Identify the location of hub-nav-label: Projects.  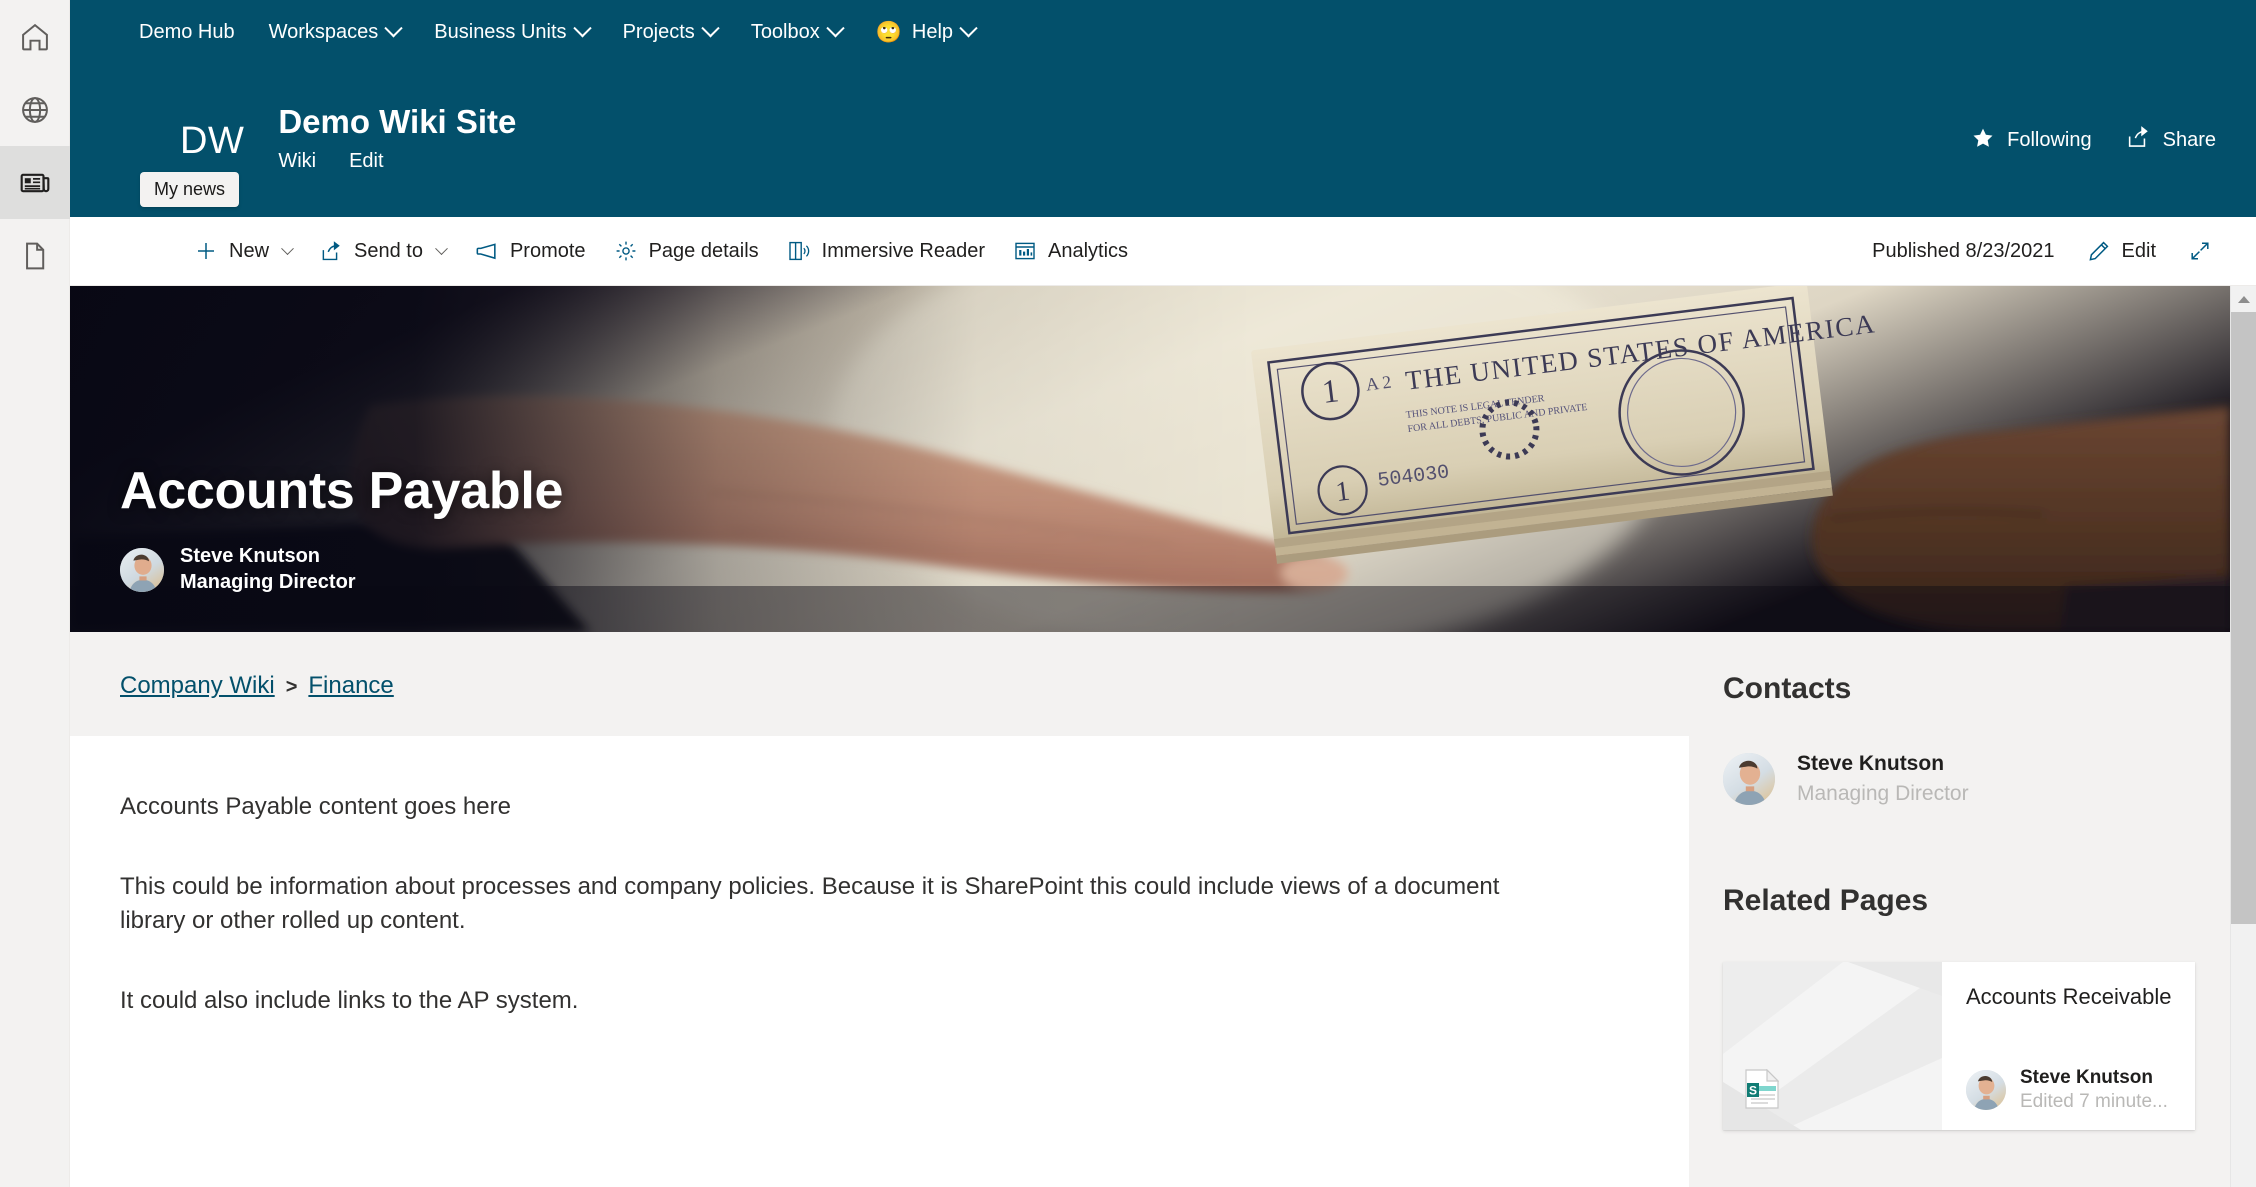
(658, 32).